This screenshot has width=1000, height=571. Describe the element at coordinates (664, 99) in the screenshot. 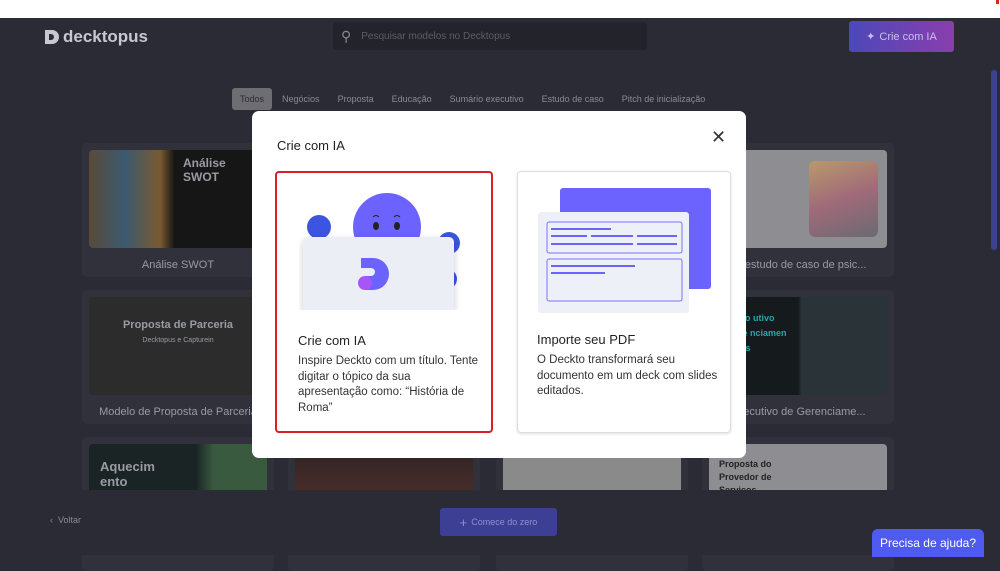

I see `tab-pitch: Pitch de inicialização` at that location.